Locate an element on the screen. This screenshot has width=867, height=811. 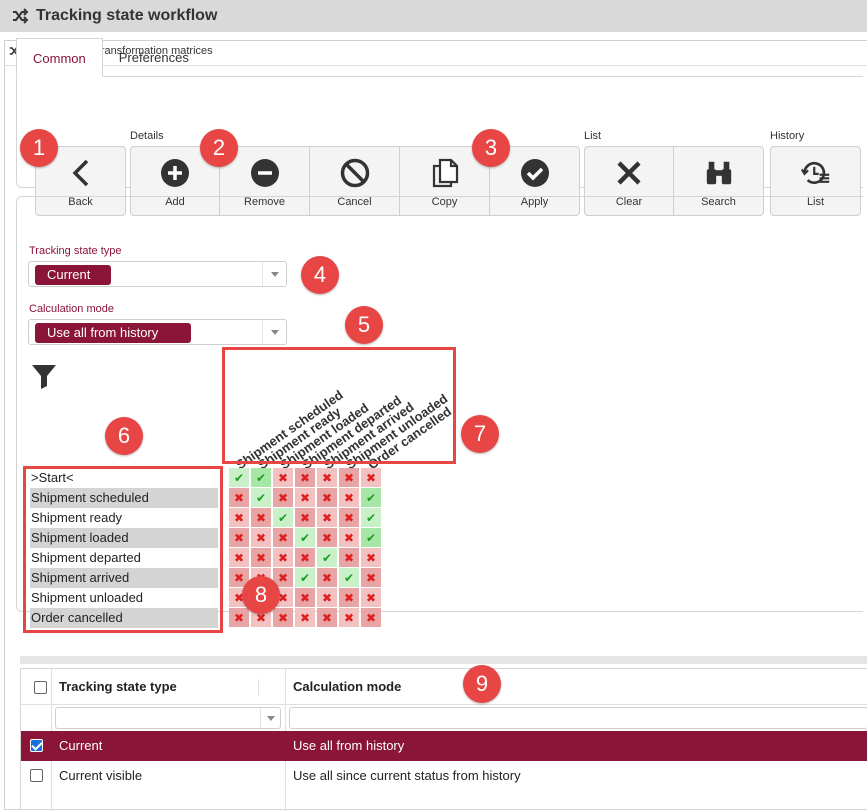
annotation-badge: 7 is located at coordinates (480, 434).